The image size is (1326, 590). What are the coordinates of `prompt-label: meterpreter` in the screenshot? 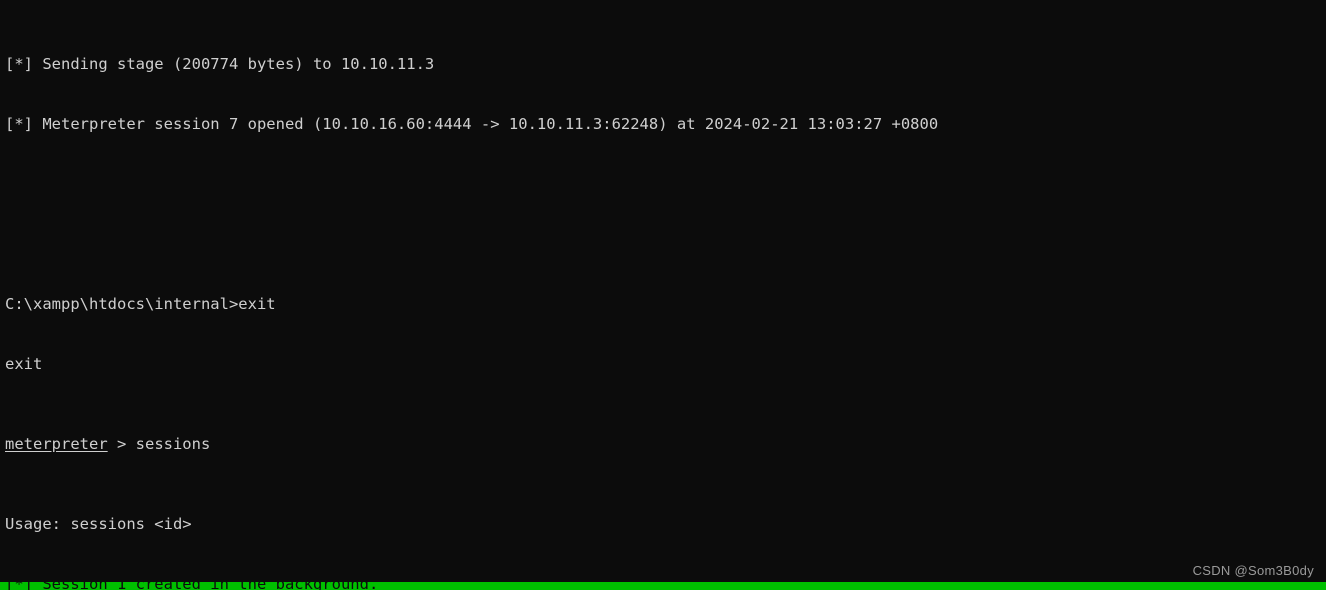 It's located at (56, 444).